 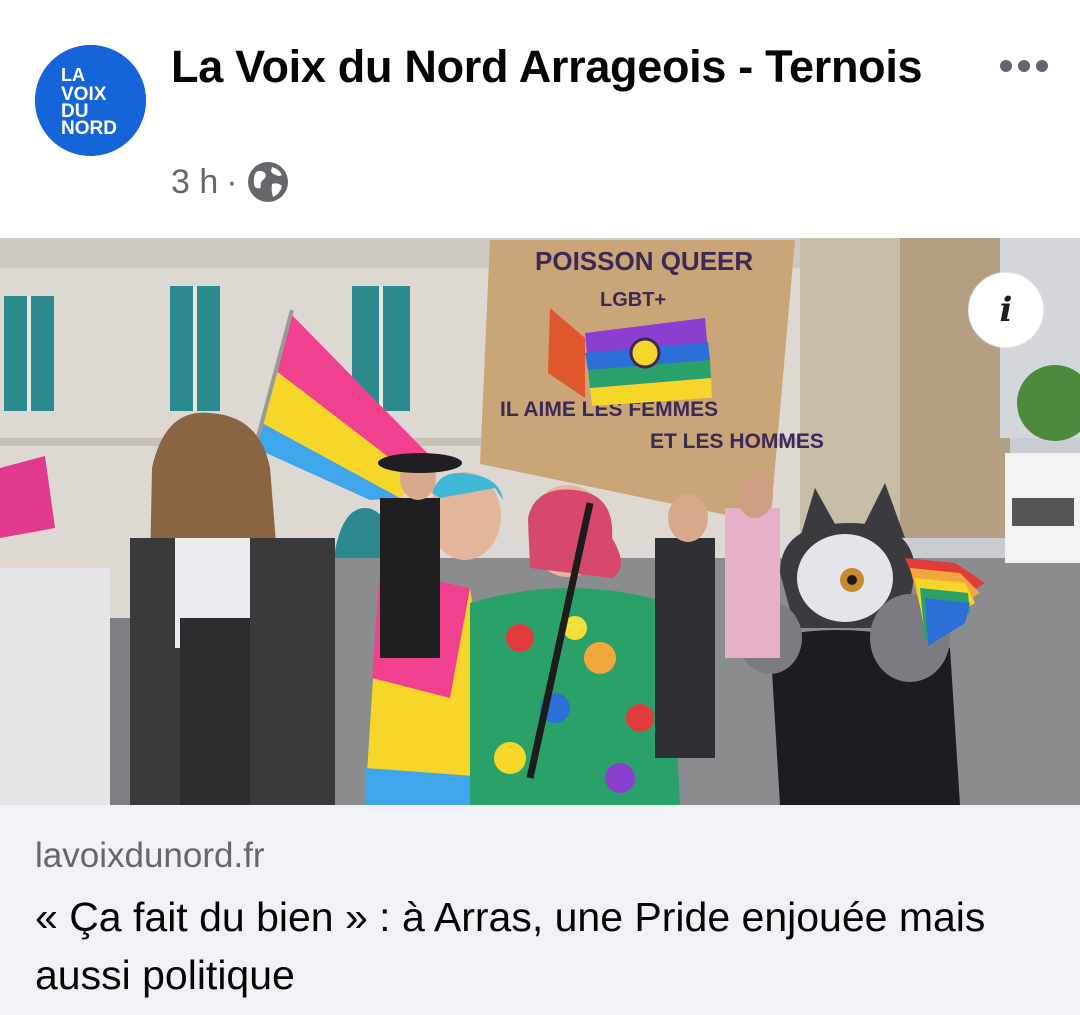 I want to click on voix-du-nord-logo-icon: LA VOIX DU NORD, so click(x=90, y=100).